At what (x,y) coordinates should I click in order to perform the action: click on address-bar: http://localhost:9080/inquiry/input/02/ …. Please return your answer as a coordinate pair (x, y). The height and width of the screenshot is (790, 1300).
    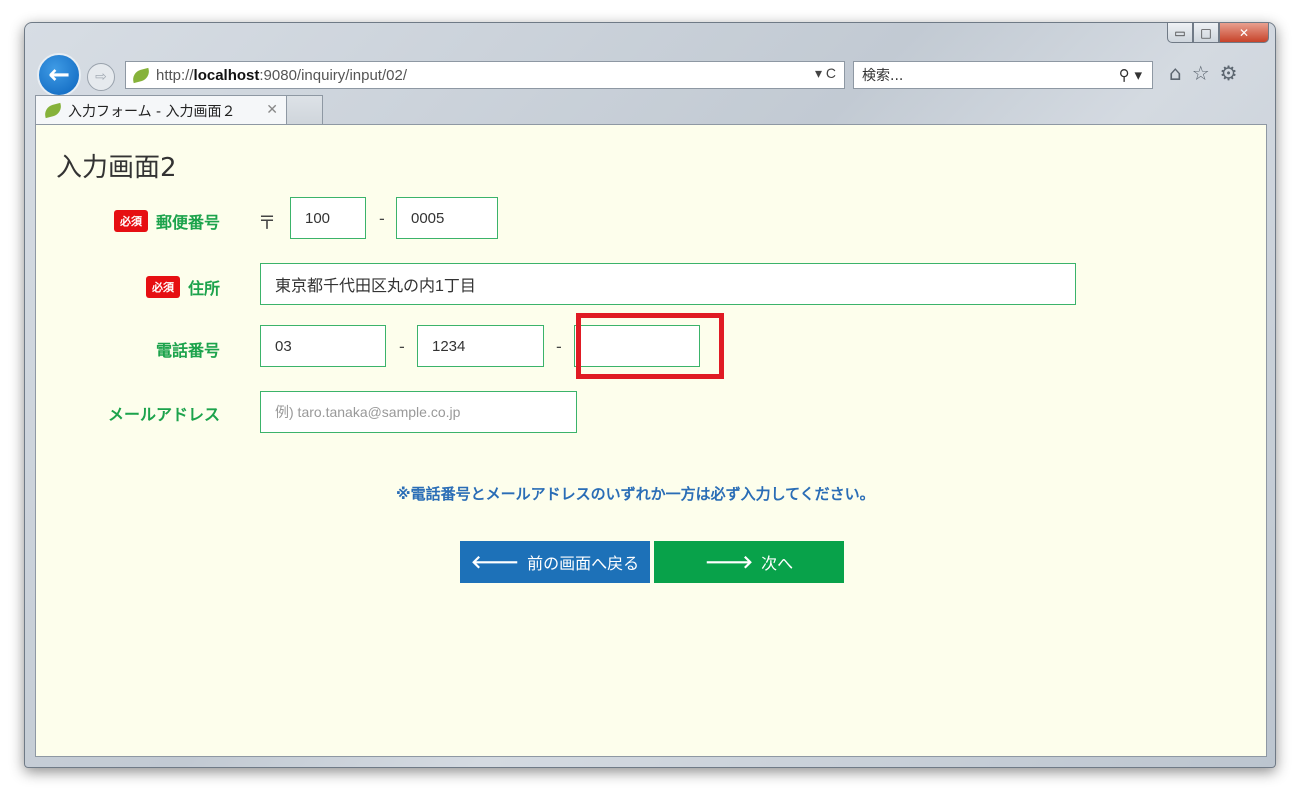
    Looking at the image, I should click on (485, 75).